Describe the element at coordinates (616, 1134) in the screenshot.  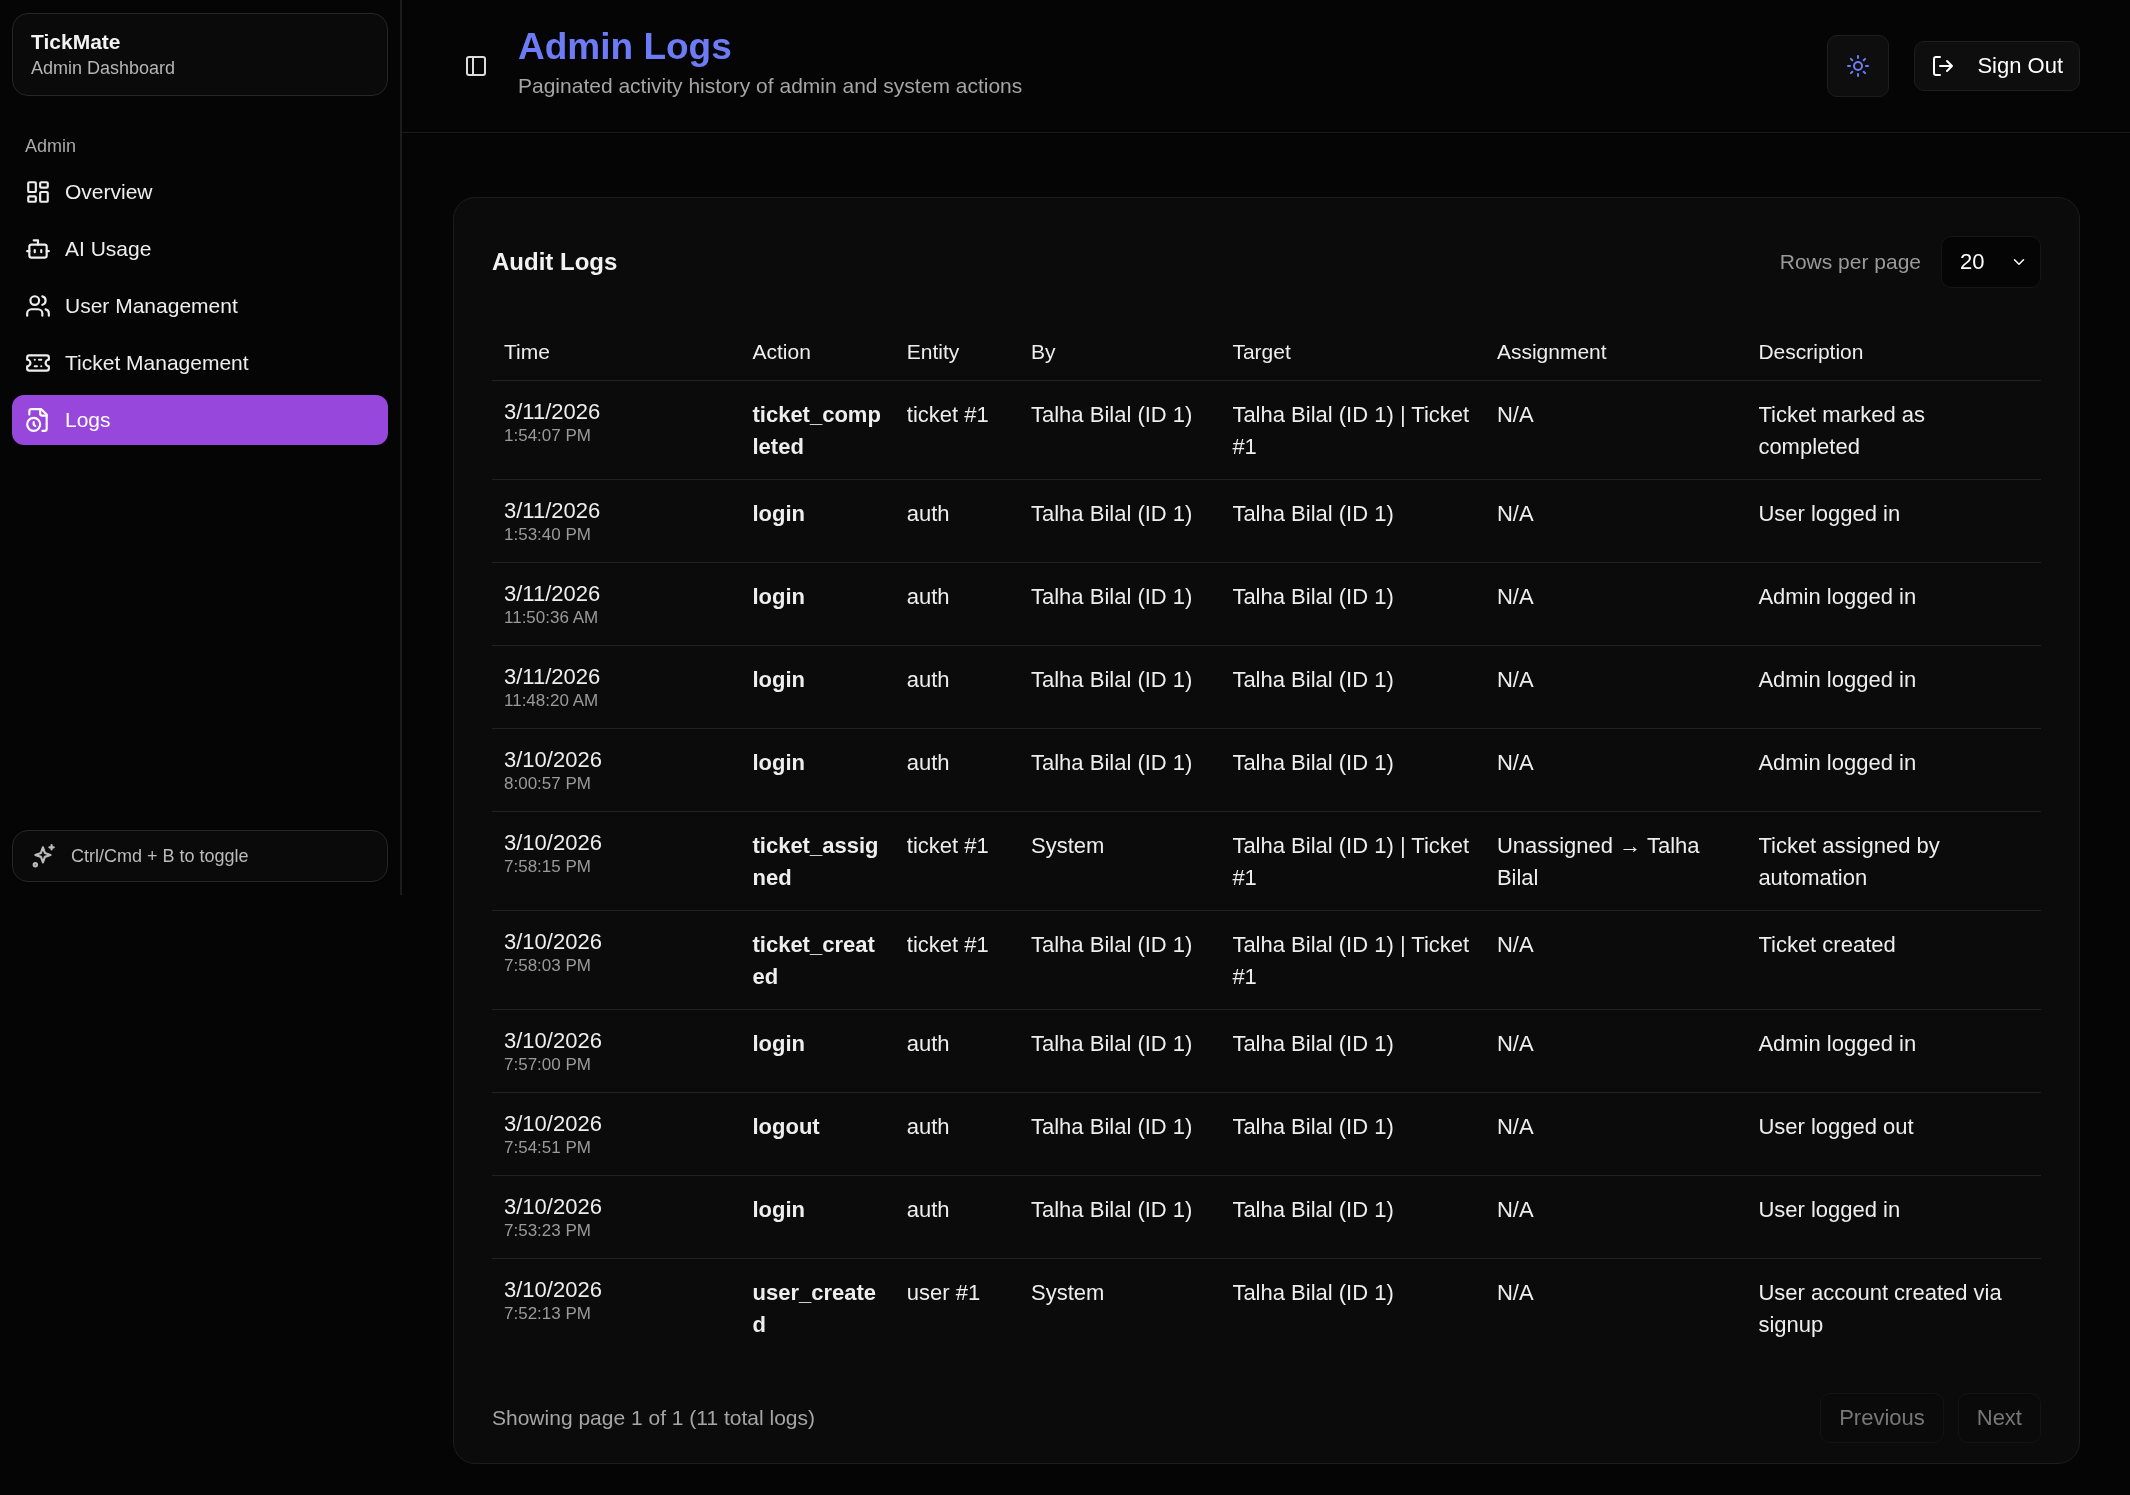
I see `time-cell: 3/10/2026 7:54:51 PM` at that location.